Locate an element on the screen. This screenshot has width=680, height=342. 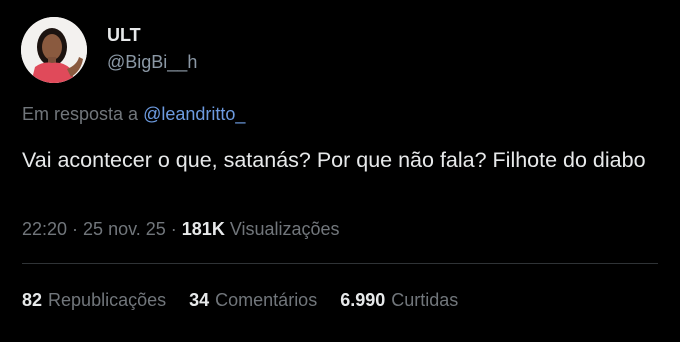
divider is located at coordinates (340, 263).